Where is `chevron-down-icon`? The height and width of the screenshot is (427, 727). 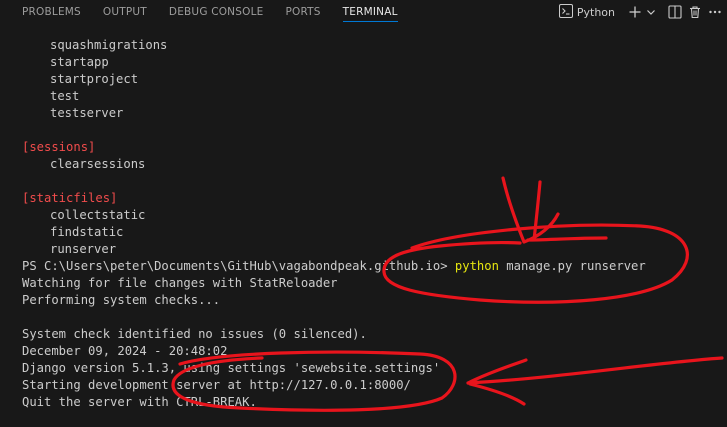 chevron-down-icon is located at coordinates (651, 12).